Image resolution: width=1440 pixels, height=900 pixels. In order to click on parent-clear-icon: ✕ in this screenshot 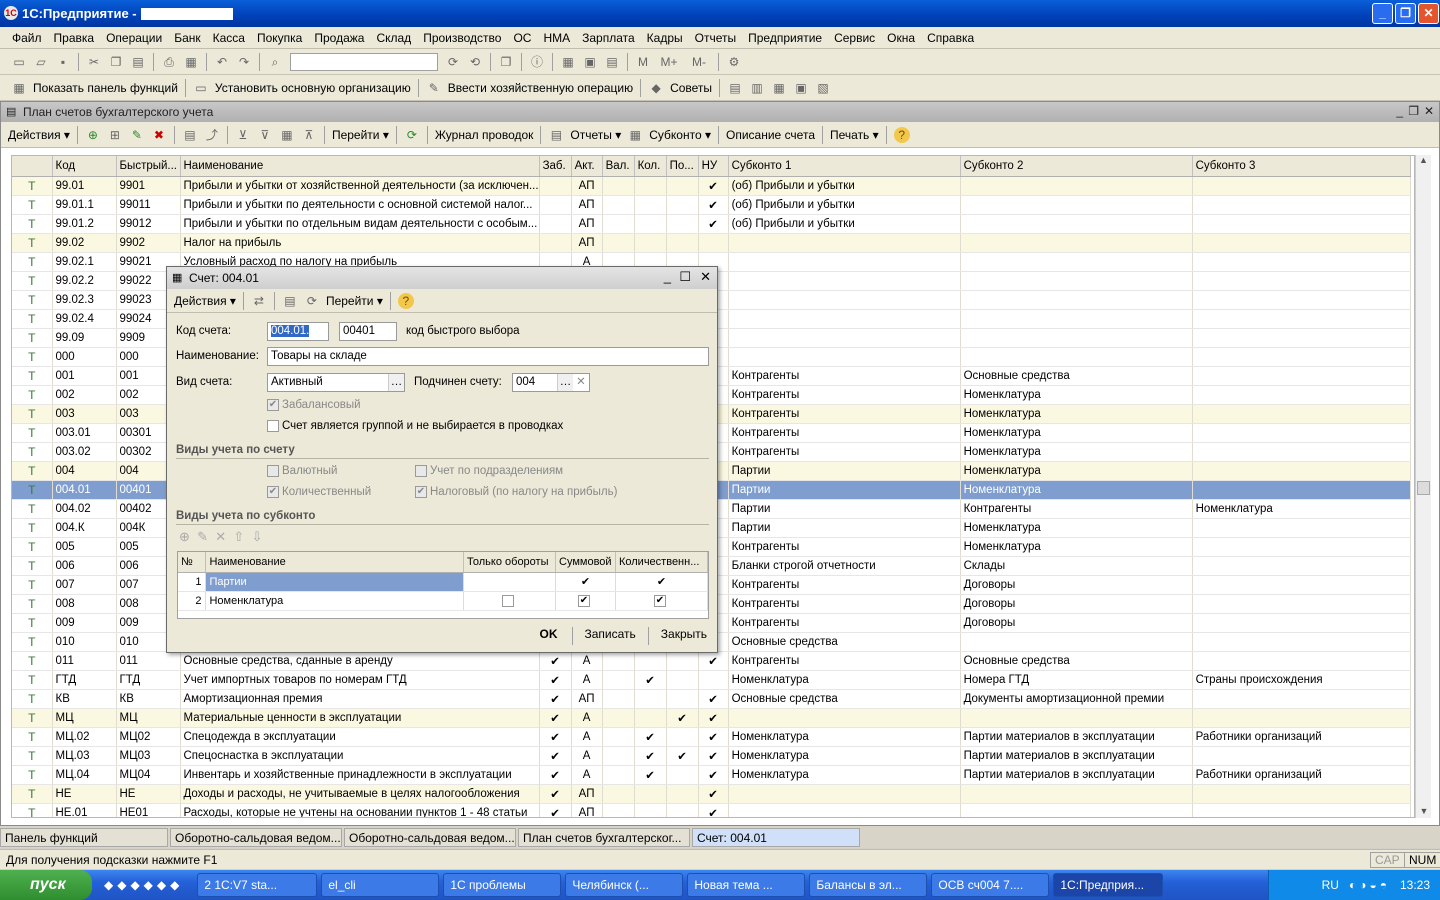, I will do `click(581, 382)`.